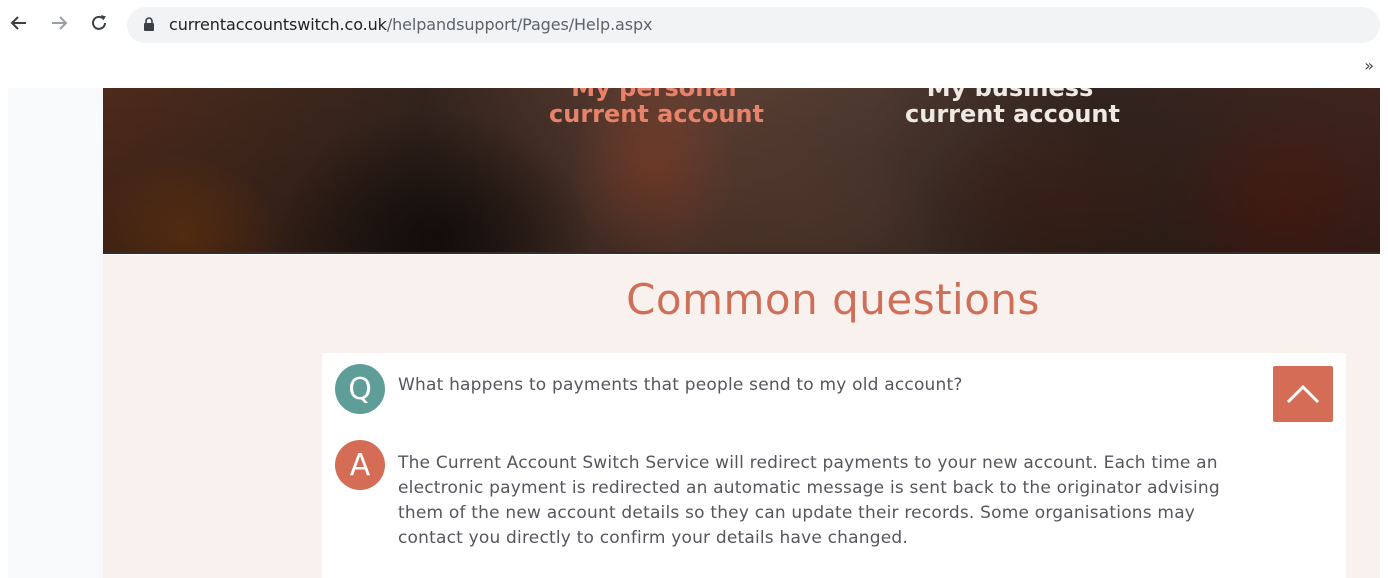 Image resolution: width=1388 pixels, height=578 pixels. I want to click on personal-link-line2: current account, so click(656, 114).